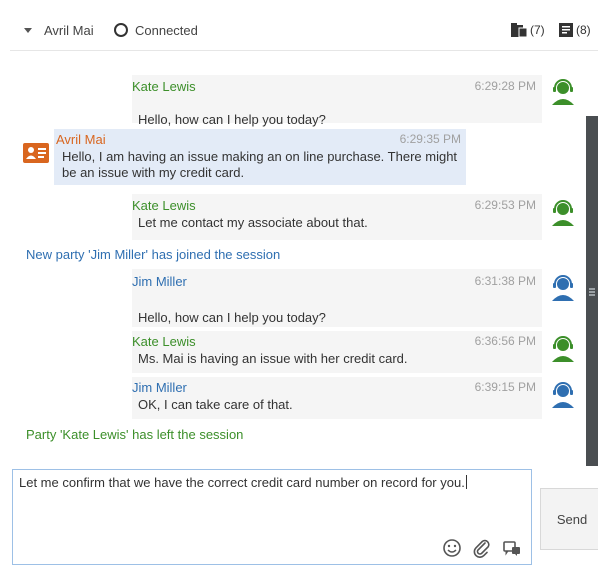 The image size is (598, 565). What do you see at coordinates (253, 222) in the screenshot?
I see `message-text: Let me contact my associate about that.` at bounding box center [253, 222].